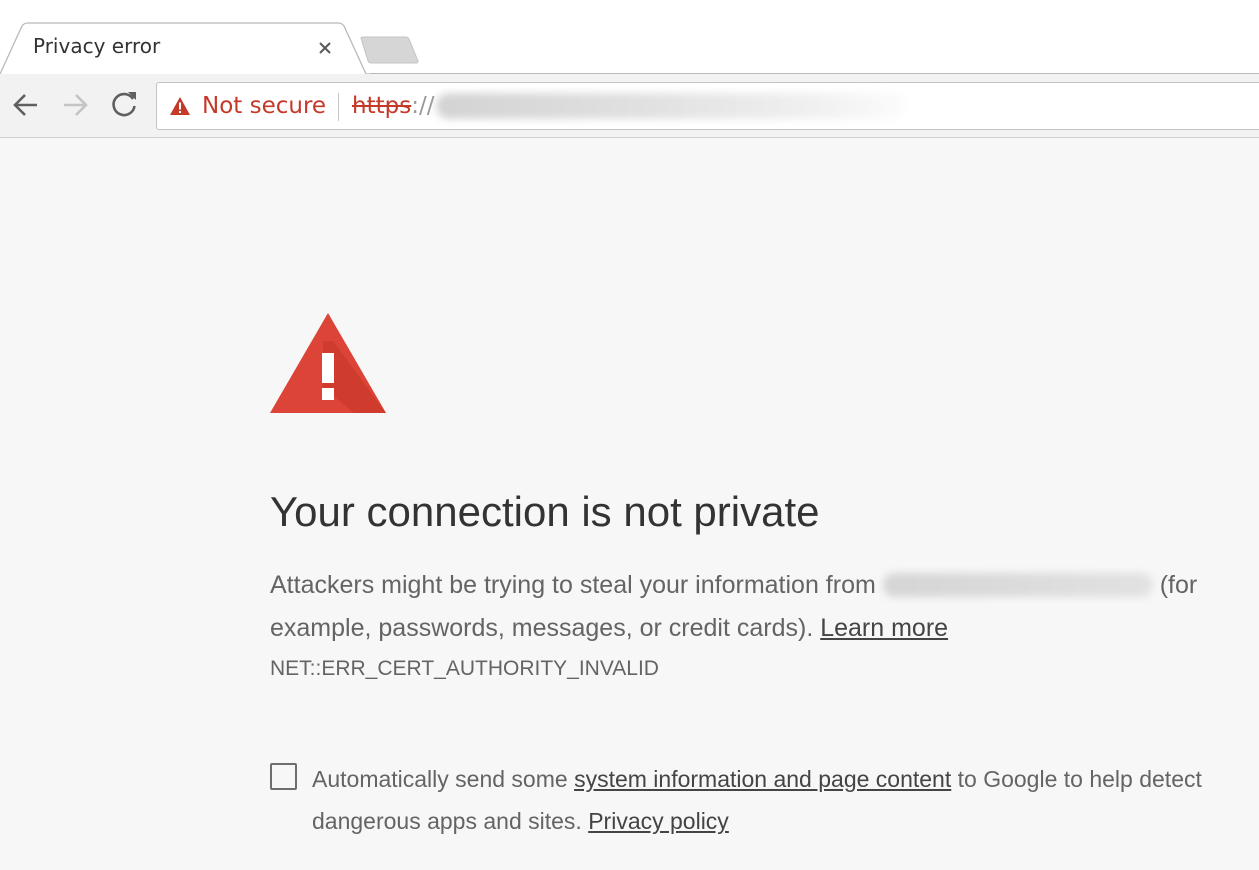 The height and width of the screenshot is (870, 1259). I want to click on optin-before: Automatically send some, so click(440, 779).